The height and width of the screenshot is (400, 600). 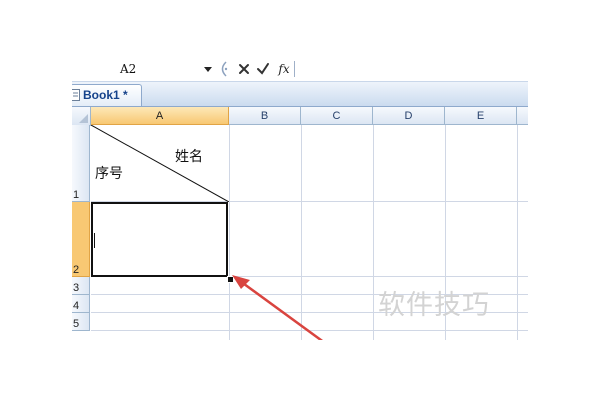 I want to click on row-number: 2, so click(x=76, y=270).